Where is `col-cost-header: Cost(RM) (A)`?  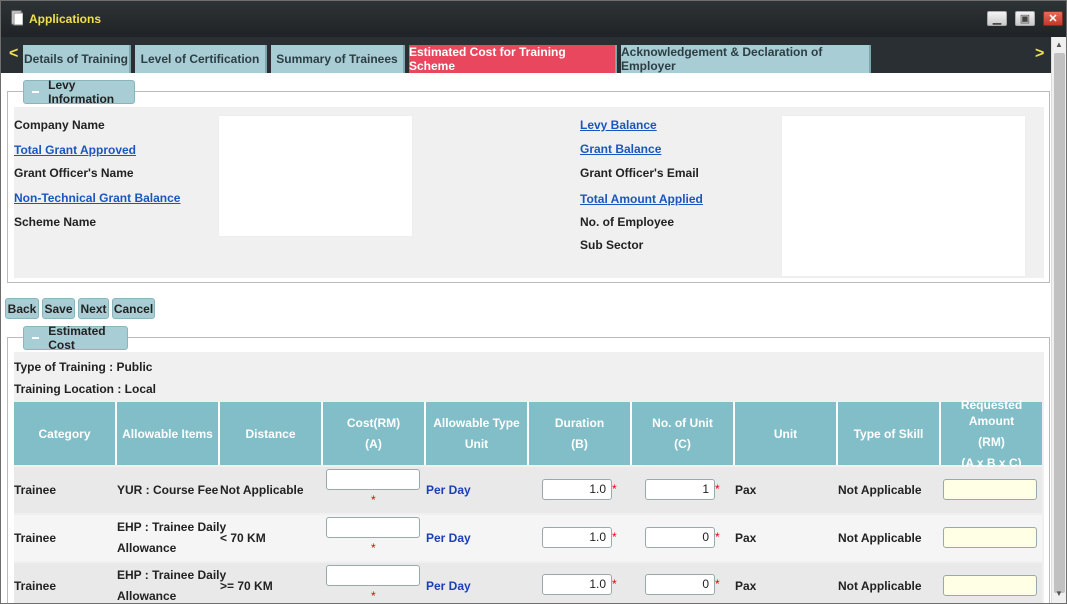 col-cost-header: Cost(RM) (A) is located at coordinates (374, 433).